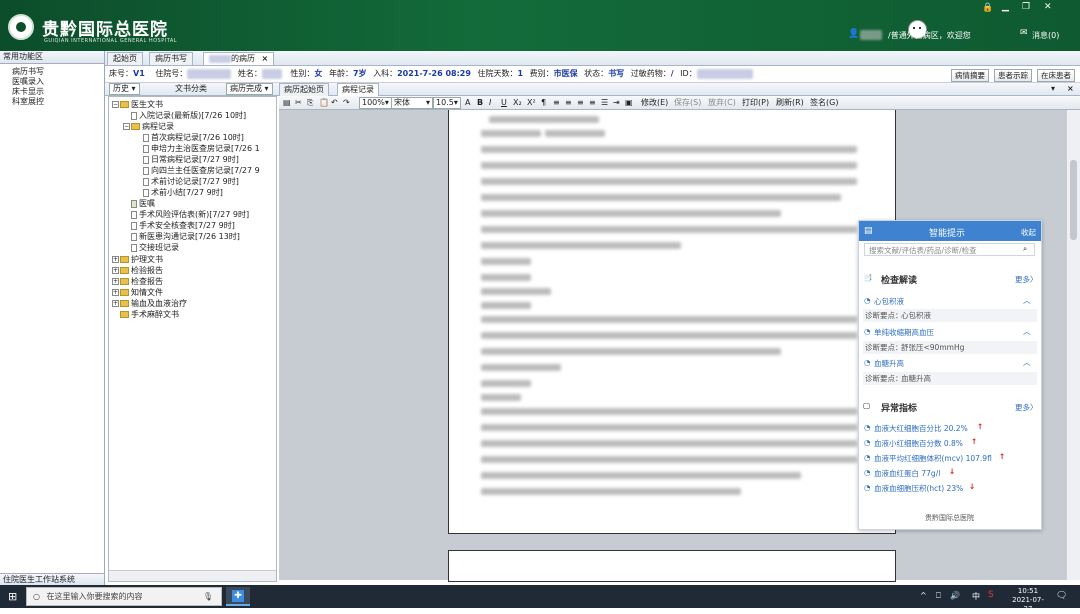 Image resolution: width=1080 pixels, height=614 pixels. I want to click on tree-node-folder: + 输血及血液治疗, so click(149, 303).